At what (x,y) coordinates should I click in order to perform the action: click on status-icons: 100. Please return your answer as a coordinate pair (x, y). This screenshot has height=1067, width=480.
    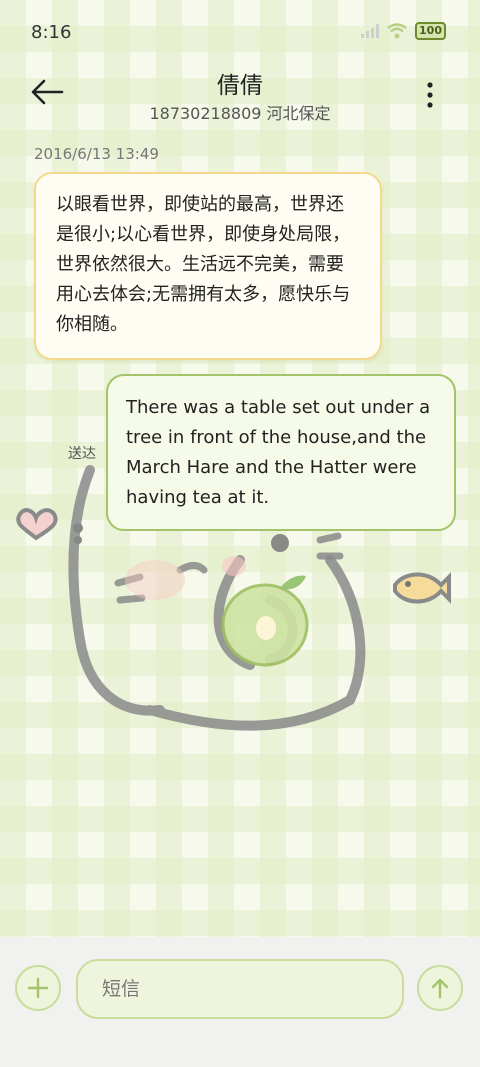
    Looking at the image, I should click on (403, 31).